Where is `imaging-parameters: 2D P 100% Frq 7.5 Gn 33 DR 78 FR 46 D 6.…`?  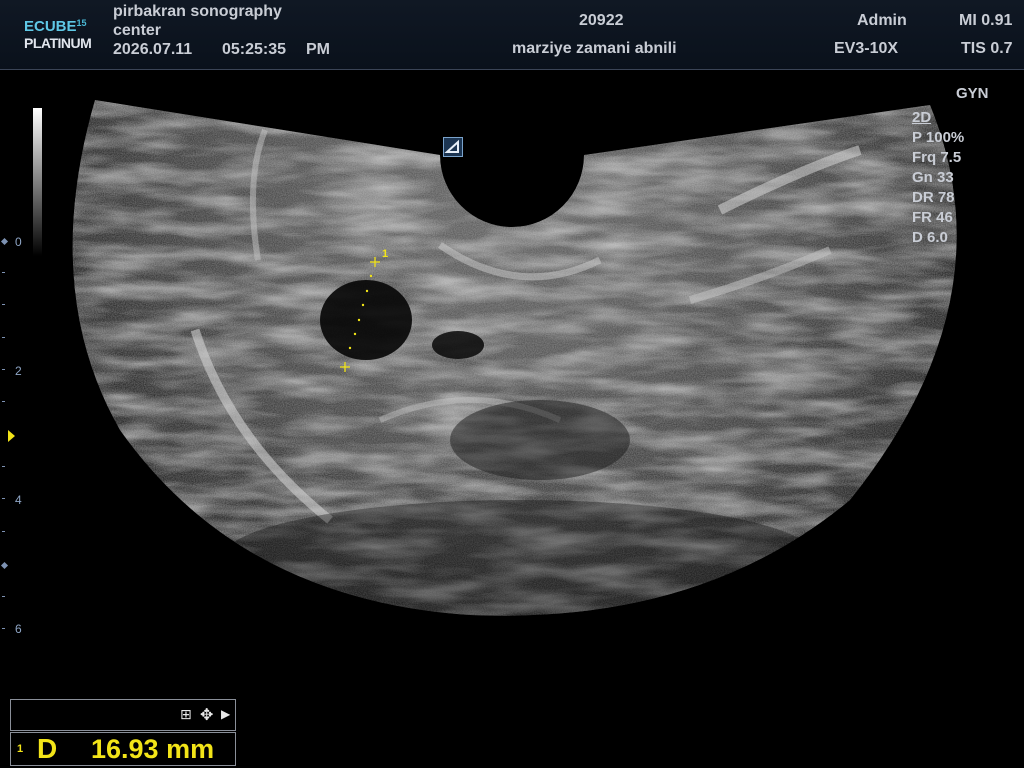
imaging-parameters: 2D P 100% Frq 7.5 Gn 33 DR 78 FR 46 D 6.… is located at coordinates (938, 178).